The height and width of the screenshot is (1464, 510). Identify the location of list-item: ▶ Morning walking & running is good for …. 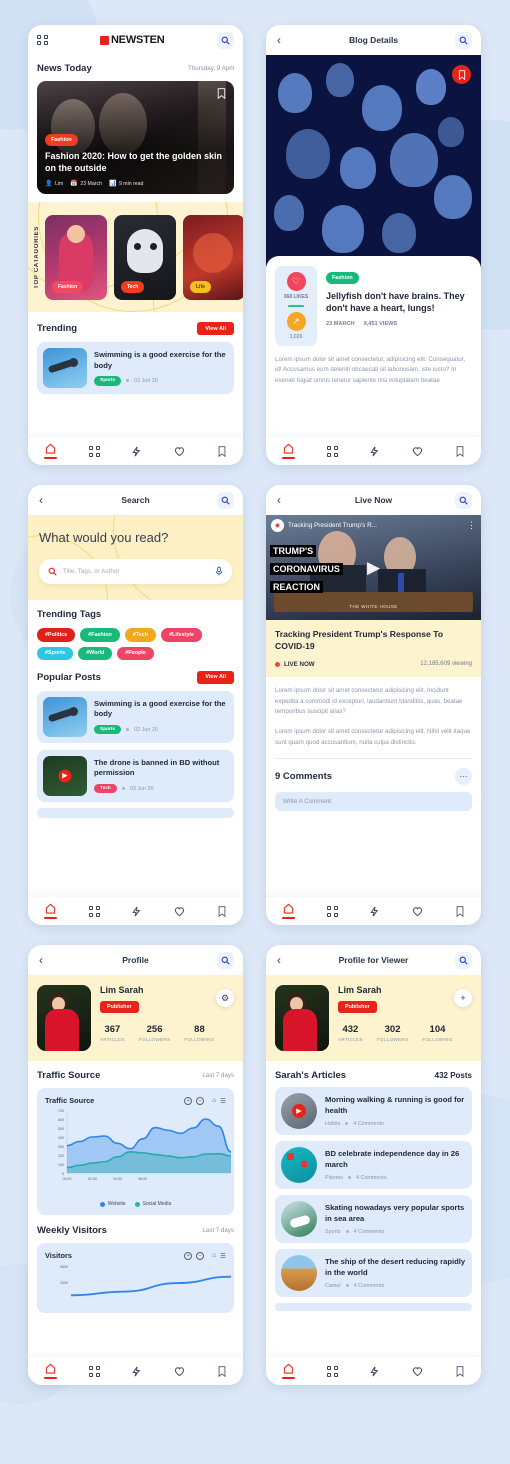
(373, 1111).